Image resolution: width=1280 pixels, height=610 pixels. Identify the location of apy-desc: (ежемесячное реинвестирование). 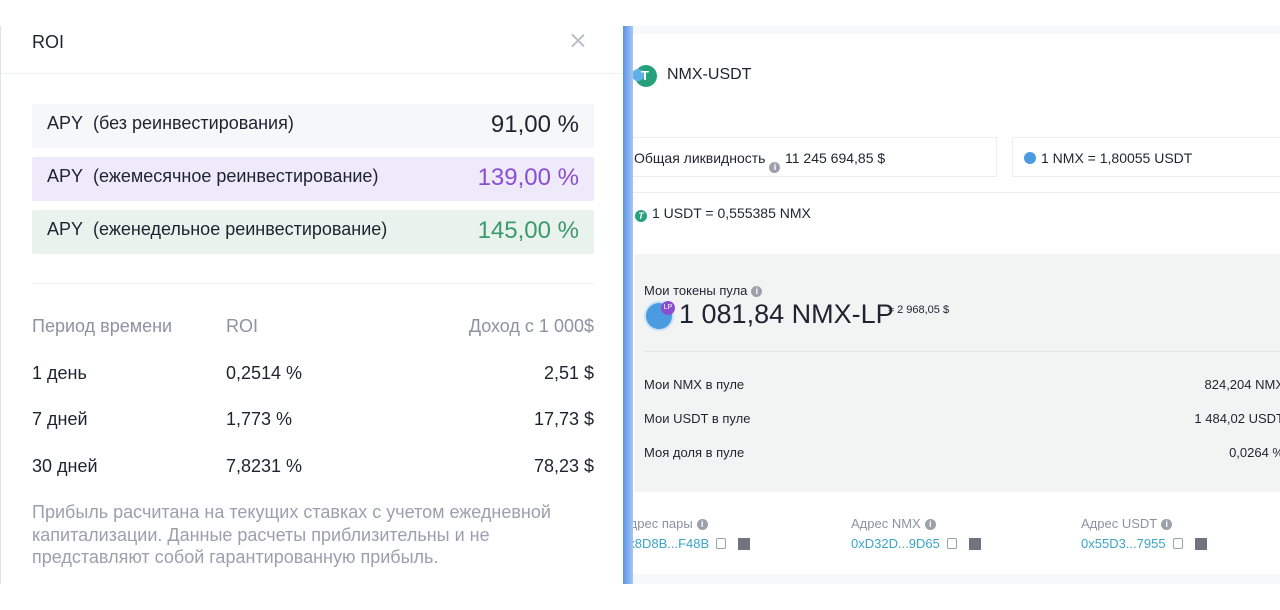
(236, 176).